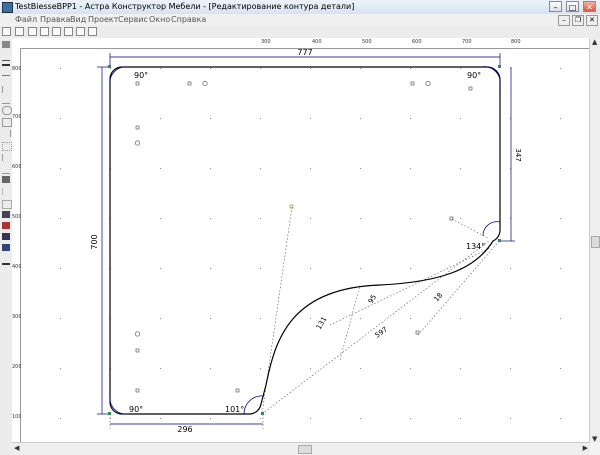 This screenshot has height=455, width=600. Describe the element at coordinates (474, 75) in the screenshot. I see `angle-top-right: 90°` at that location.